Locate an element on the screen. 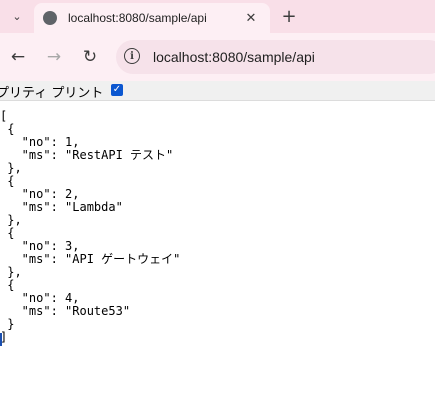 The height and width of the screenshot is (418, 435). address-bar: i localhost:8080/sample/api is located at coordinates (275, 57).